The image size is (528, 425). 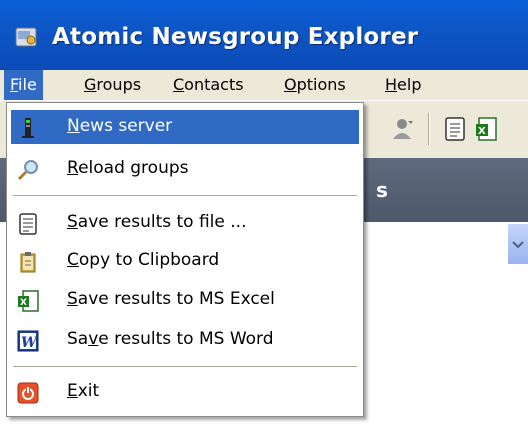 What do you see at coordinates (23, 85) in the screenshot?
I see `menu-file: File` at bounding box center [23, 85].